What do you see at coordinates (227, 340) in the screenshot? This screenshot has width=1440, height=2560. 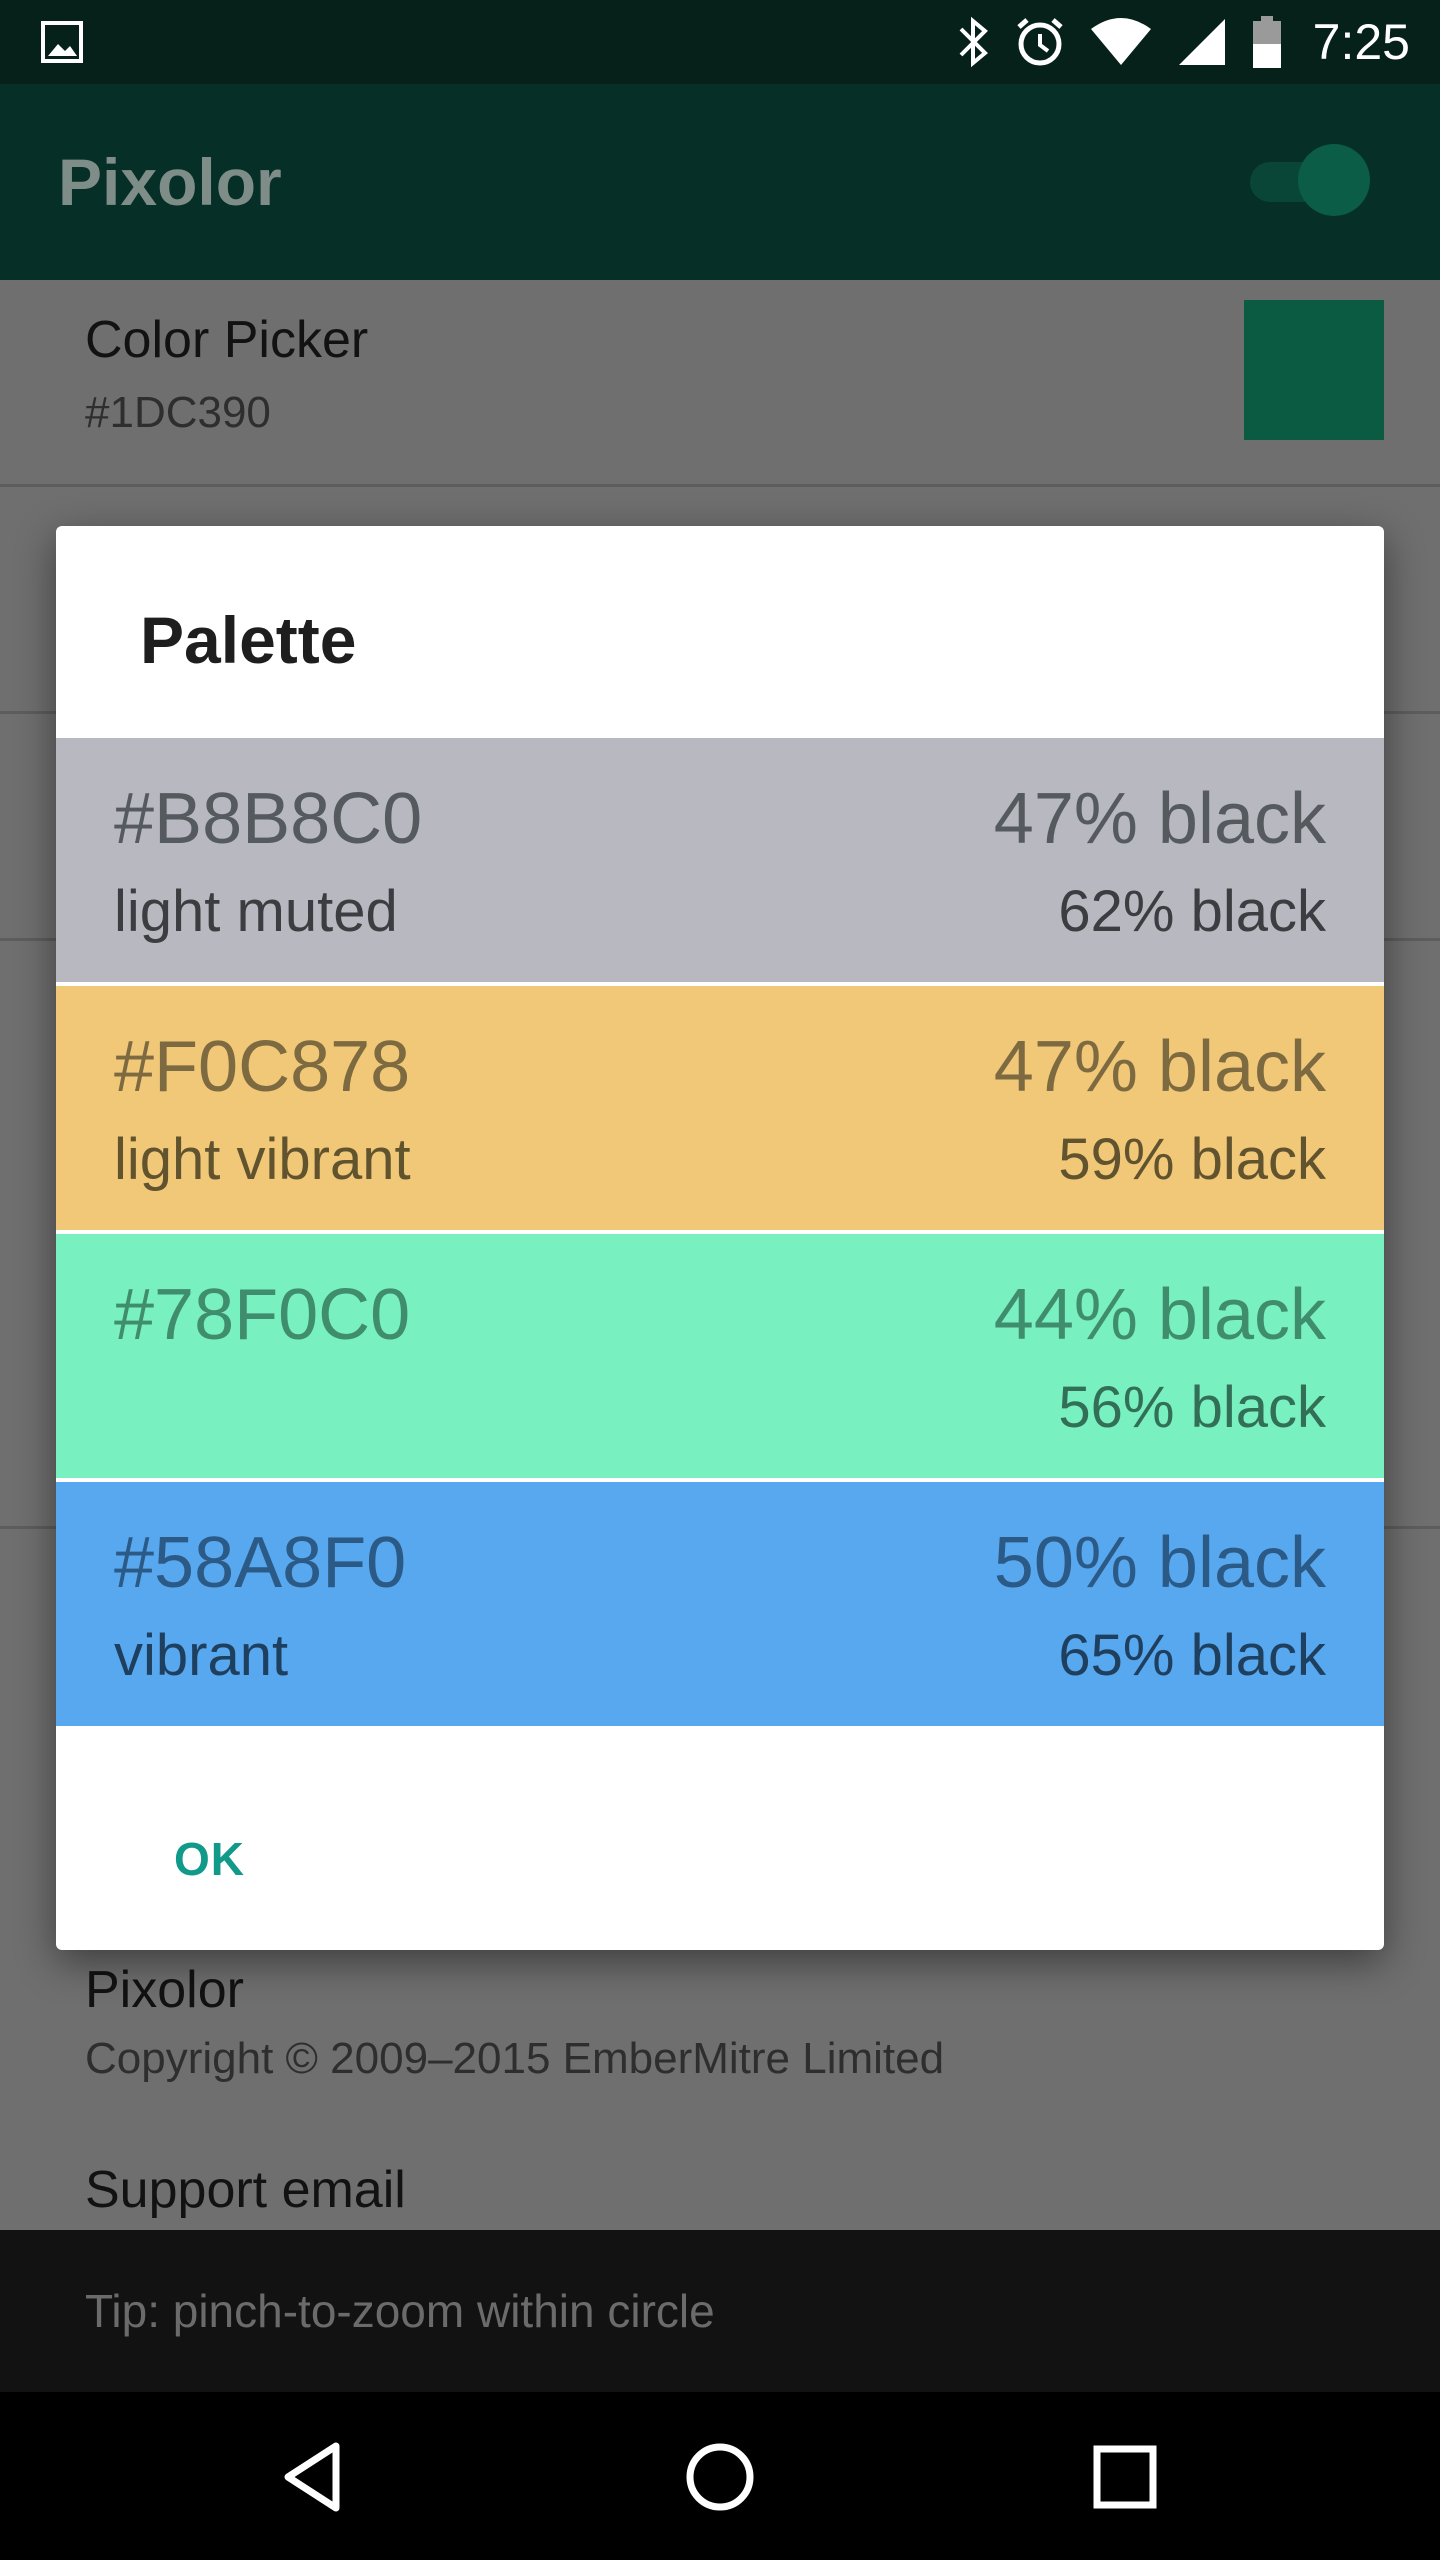 I see `color-picker-title: Color Picker` at bounding box center [227, 340].